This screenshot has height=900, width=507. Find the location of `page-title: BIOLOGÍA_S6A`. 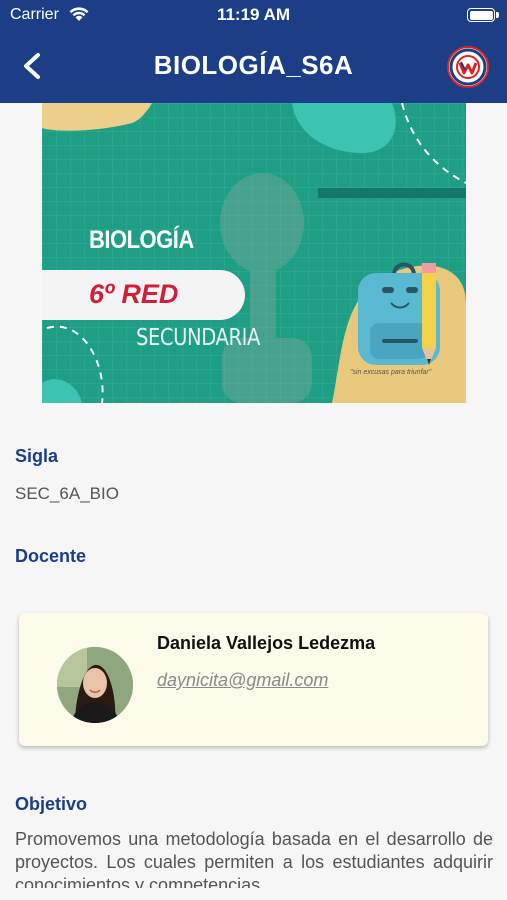

page-title: BIOLOGÍA_S6A is located at coordinates (253, 65).